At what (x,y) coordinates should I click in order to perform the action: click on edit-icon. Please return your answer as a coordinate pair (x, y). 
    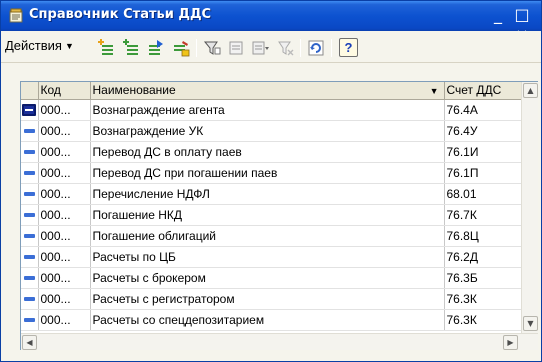
    Looking at the image, I should click on (181, 48).